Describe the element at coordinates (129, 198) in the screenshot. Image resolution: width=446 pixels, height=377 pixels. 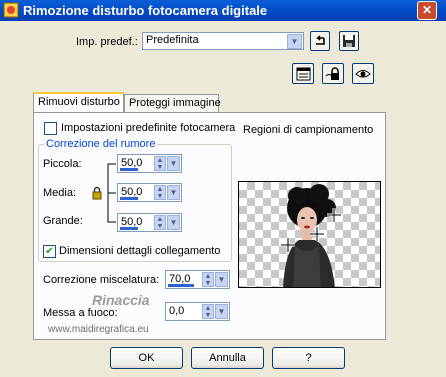
I see `medium-level-bar` at that location.